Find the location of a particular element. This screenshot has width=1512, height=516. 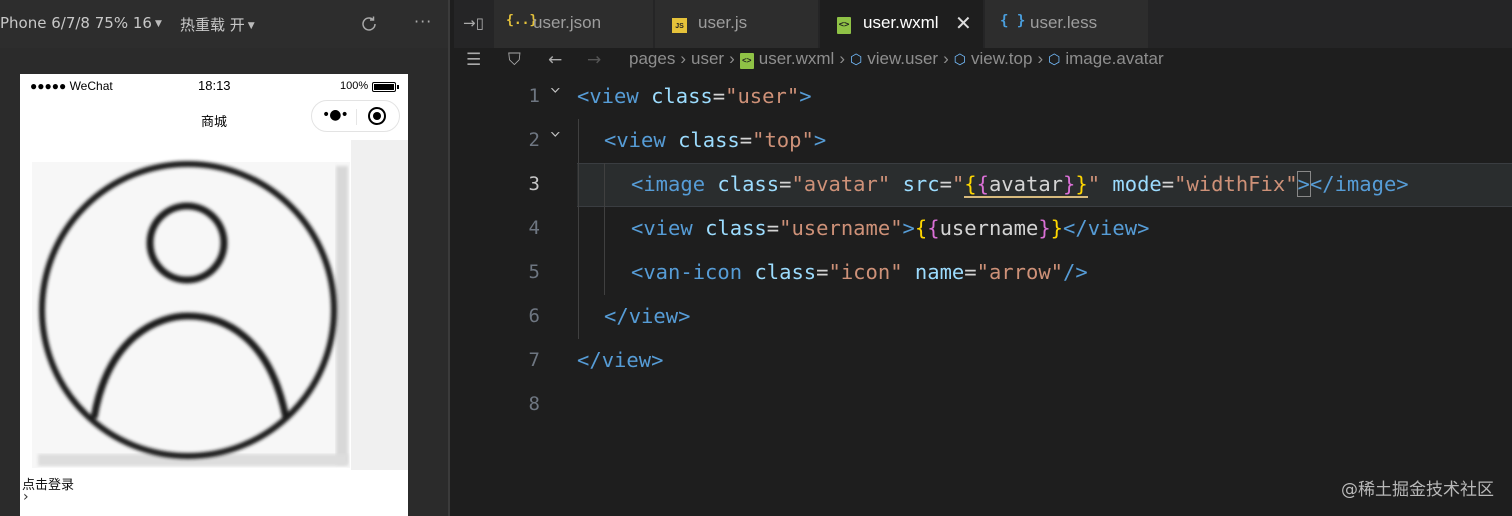

background-strip is located at coordinates (379, 305).